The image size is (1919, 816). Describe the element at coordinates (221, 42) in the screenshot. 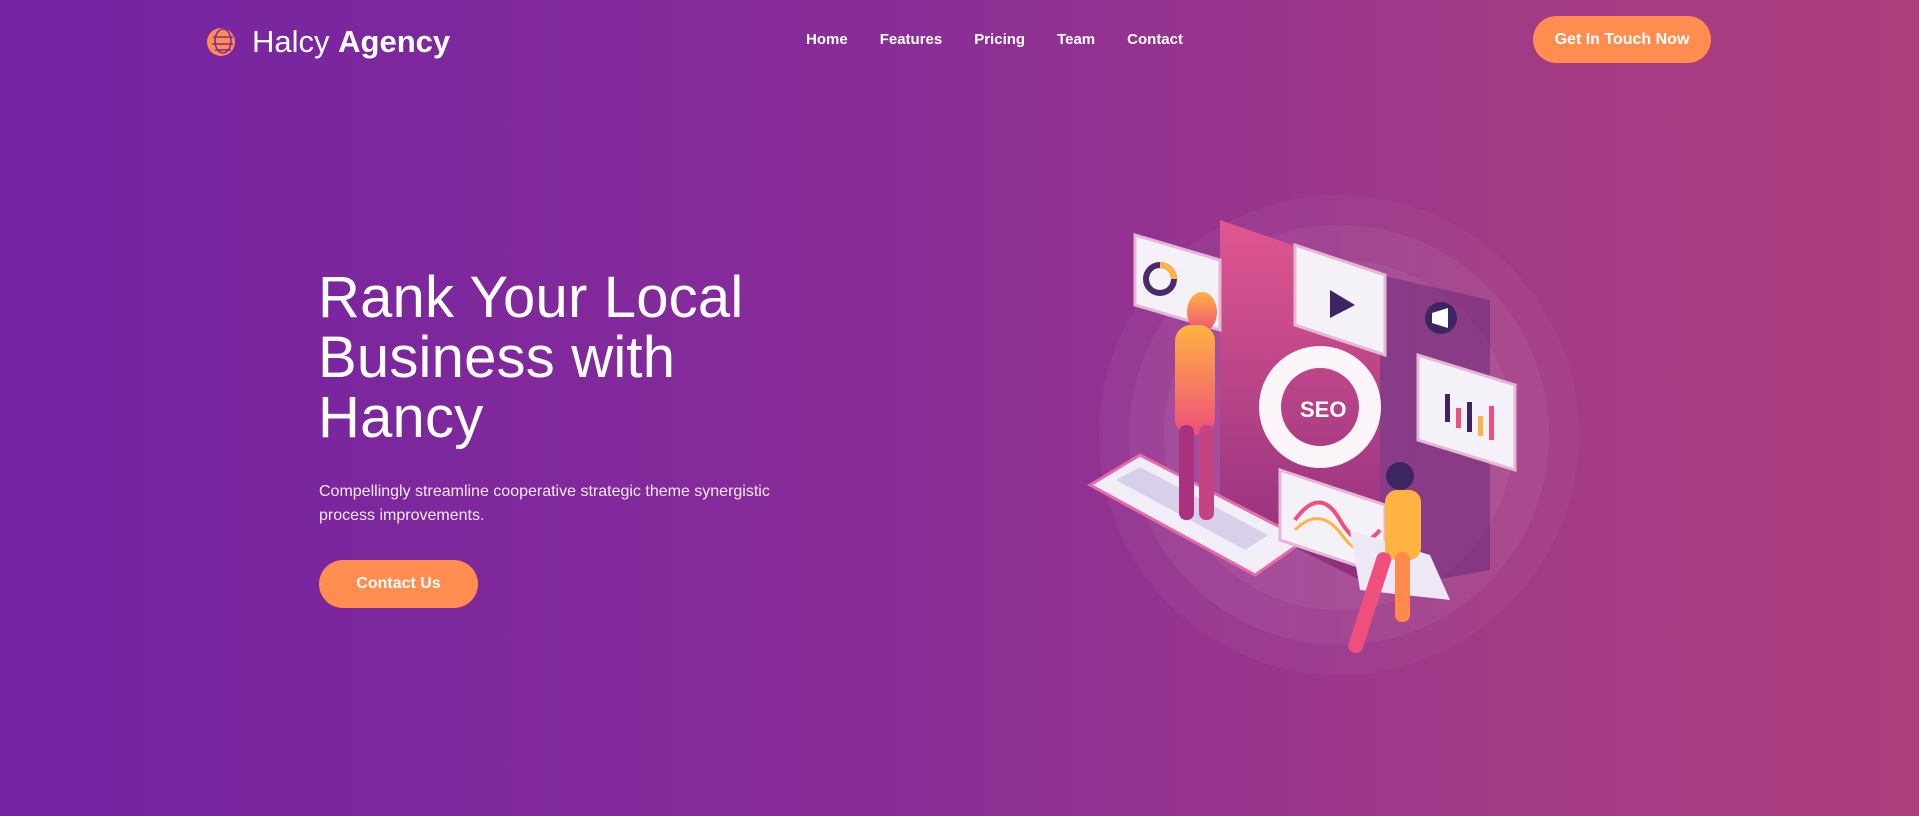

I see `globe-icon` at that location.